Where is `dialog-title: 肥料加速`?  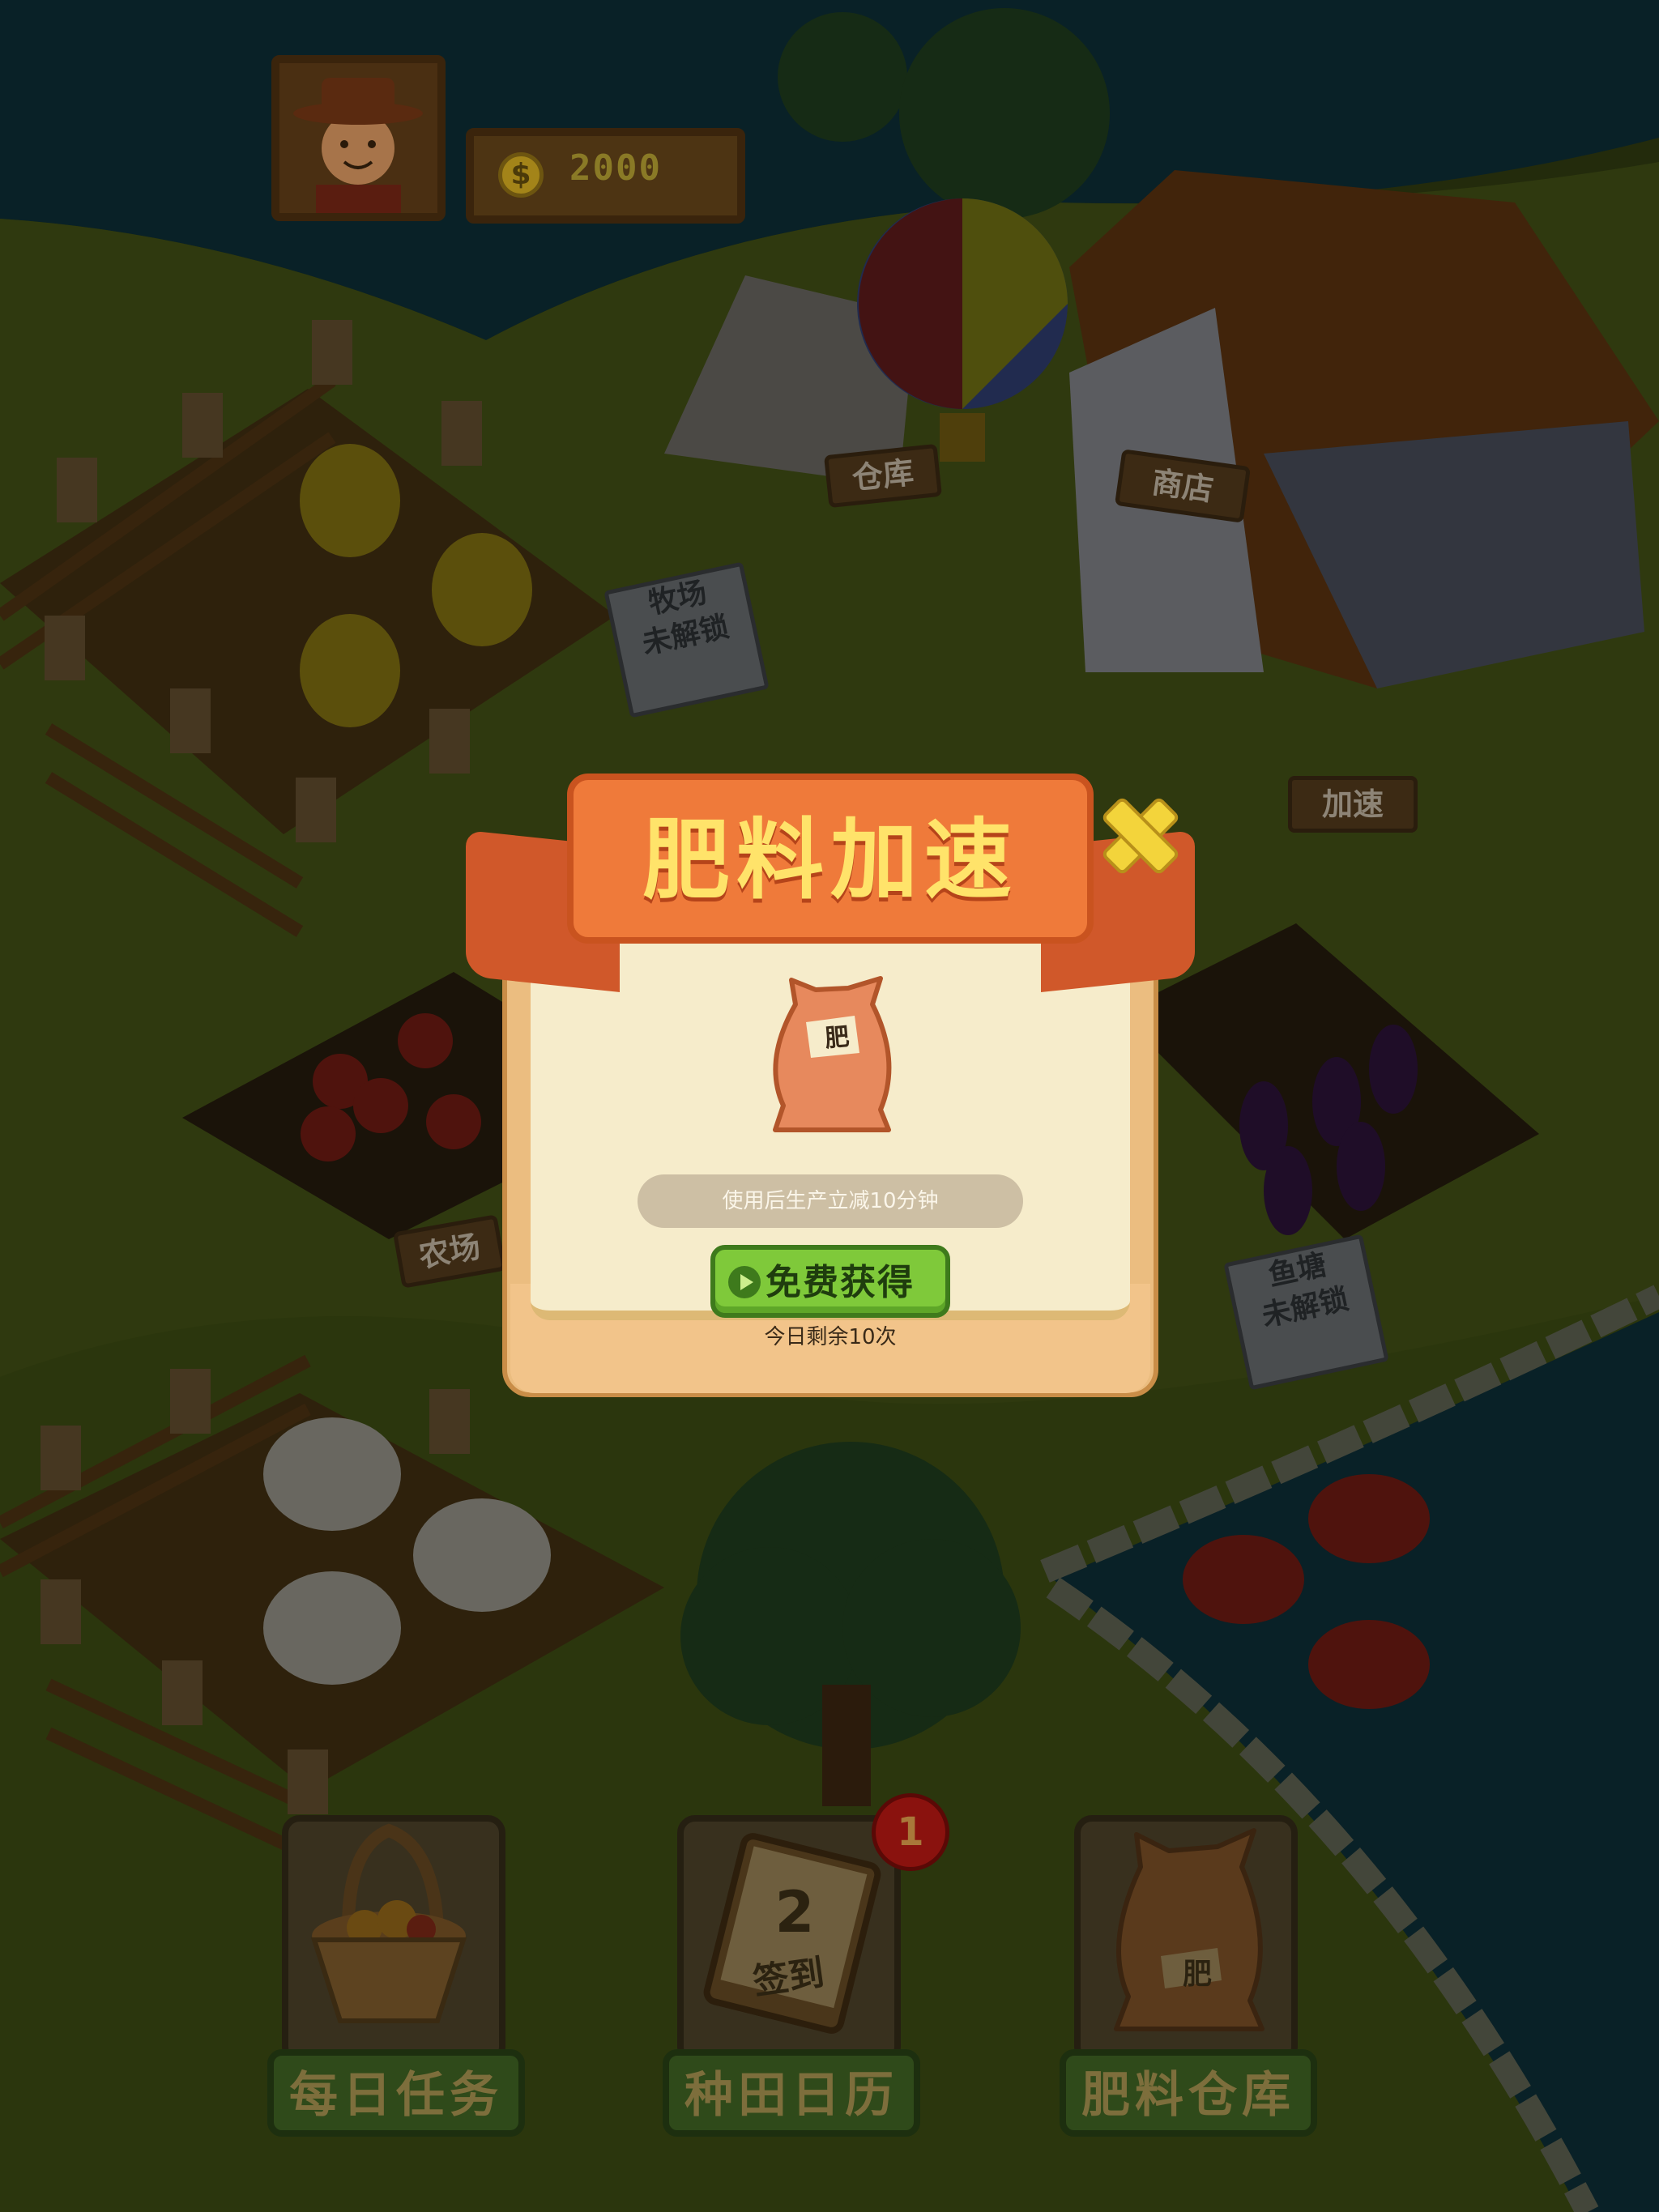
dialog-title: 肥料加速 is located at coordinates (830, 860).